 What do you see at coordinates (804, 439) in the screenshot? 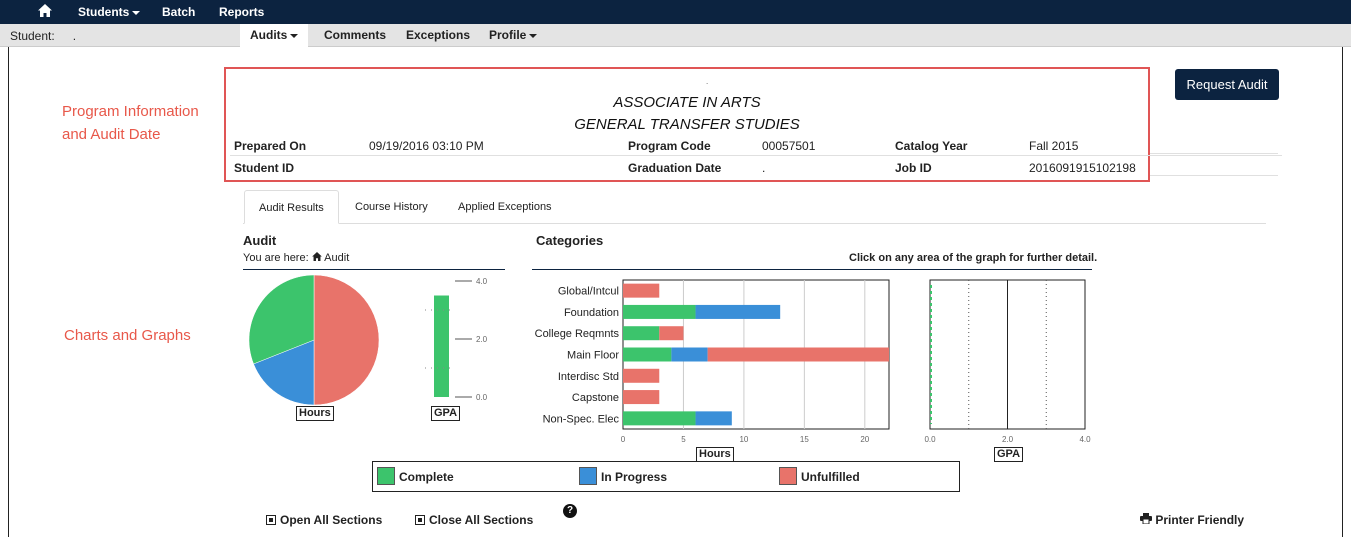
I see `hours-tick-label: 15` at bounding box center [804, 439].